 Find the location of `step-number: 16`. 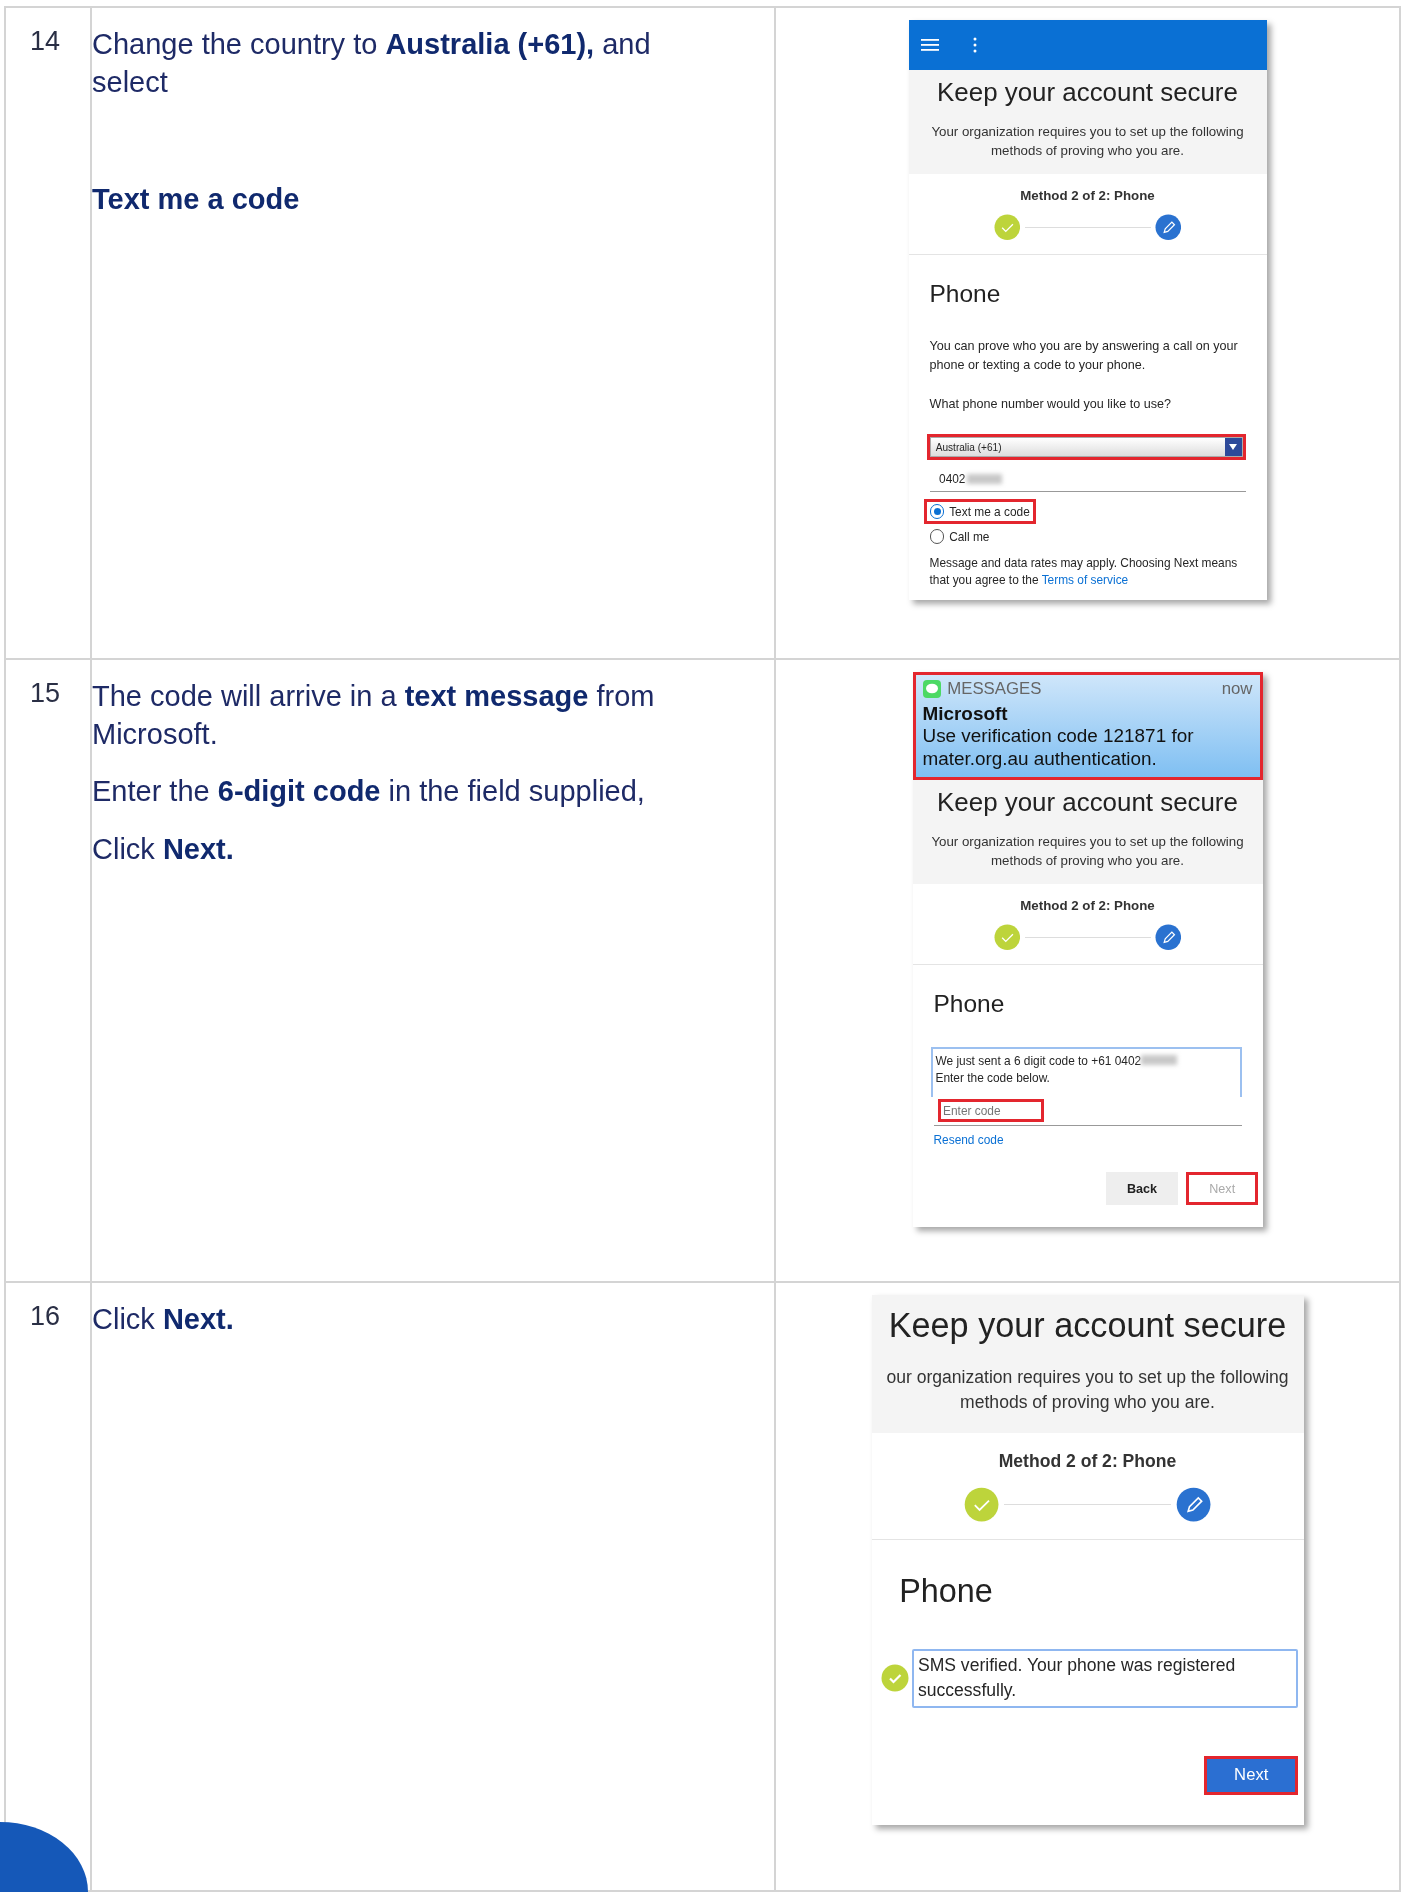

step-number: 16 is located at coordinates (45, 1316).